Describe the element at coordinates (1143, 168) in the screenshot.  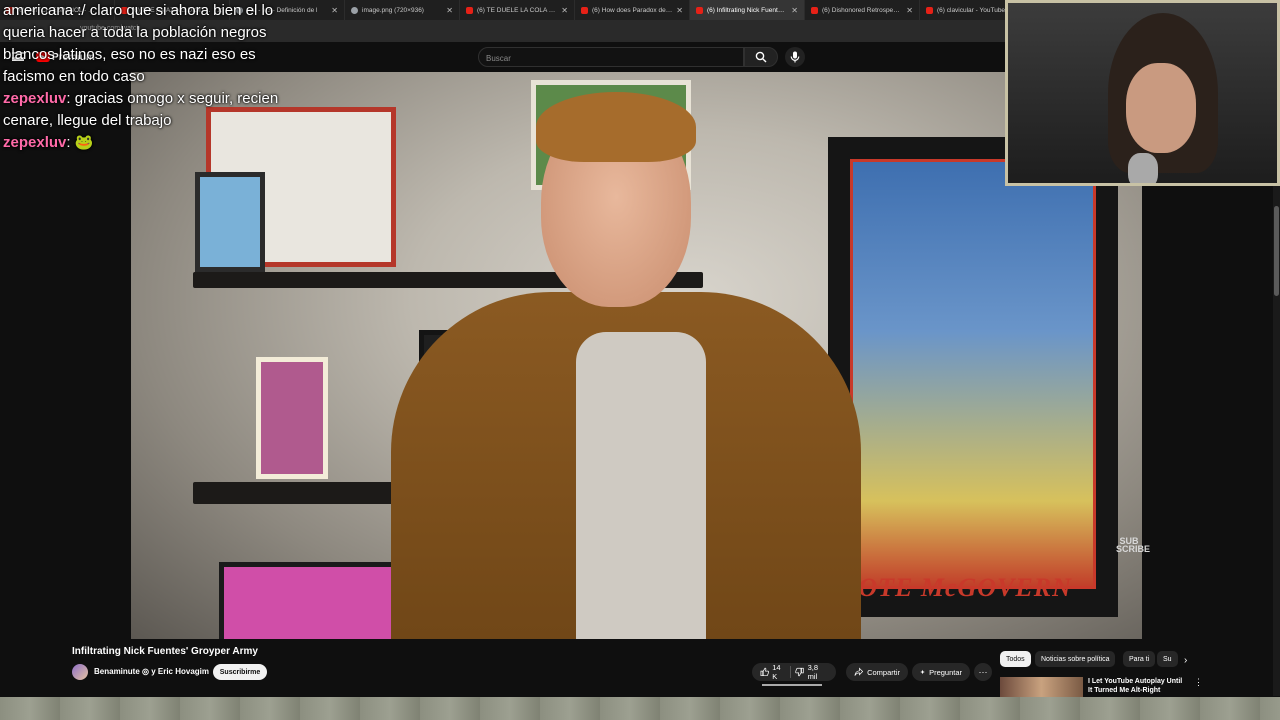
I see `microphone` at that location.